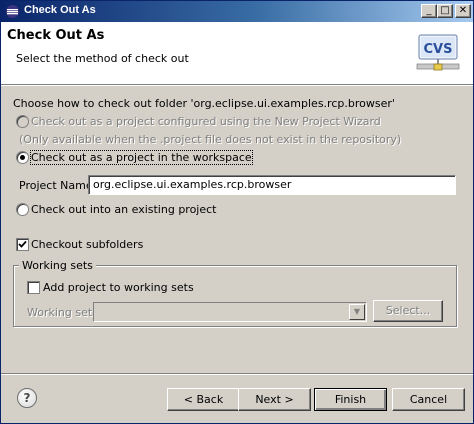 This screenshot has height=424, width=474. Describe the element at coordinates (141, 157) in the screenshot. I see `radio-project-in-workspace-label: Check out as a project in the workspace` at that location.